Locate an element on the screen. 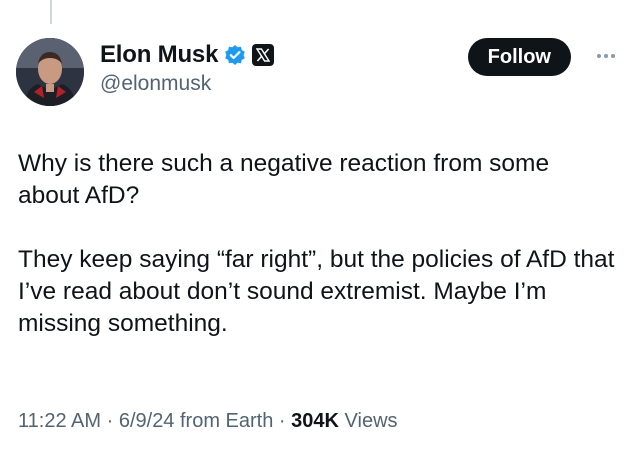 This screenshot has width=635, height=452. thread-connector-line is located at coordinates (51, 12).